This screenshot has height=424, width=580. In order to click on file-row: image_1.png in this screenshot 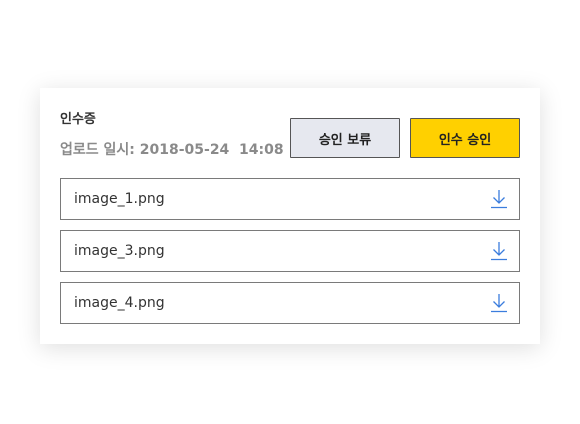, I will do `click(290, 199)`.